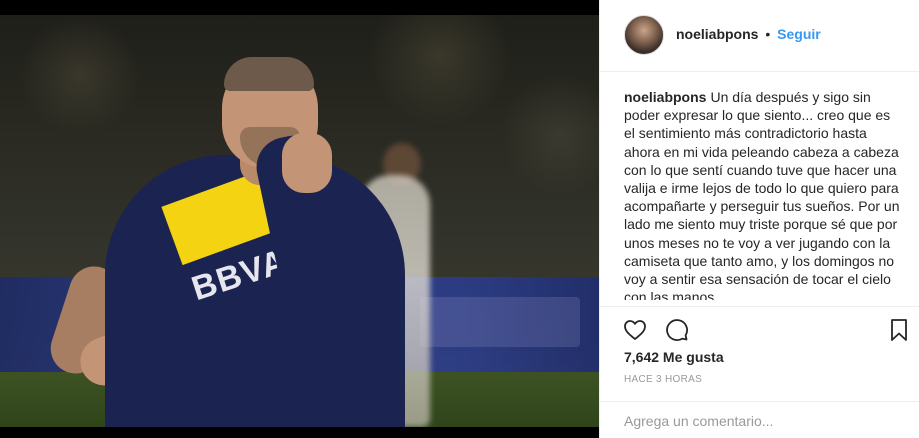  I want to click on speech-bubble-icon, so click(677, 330).